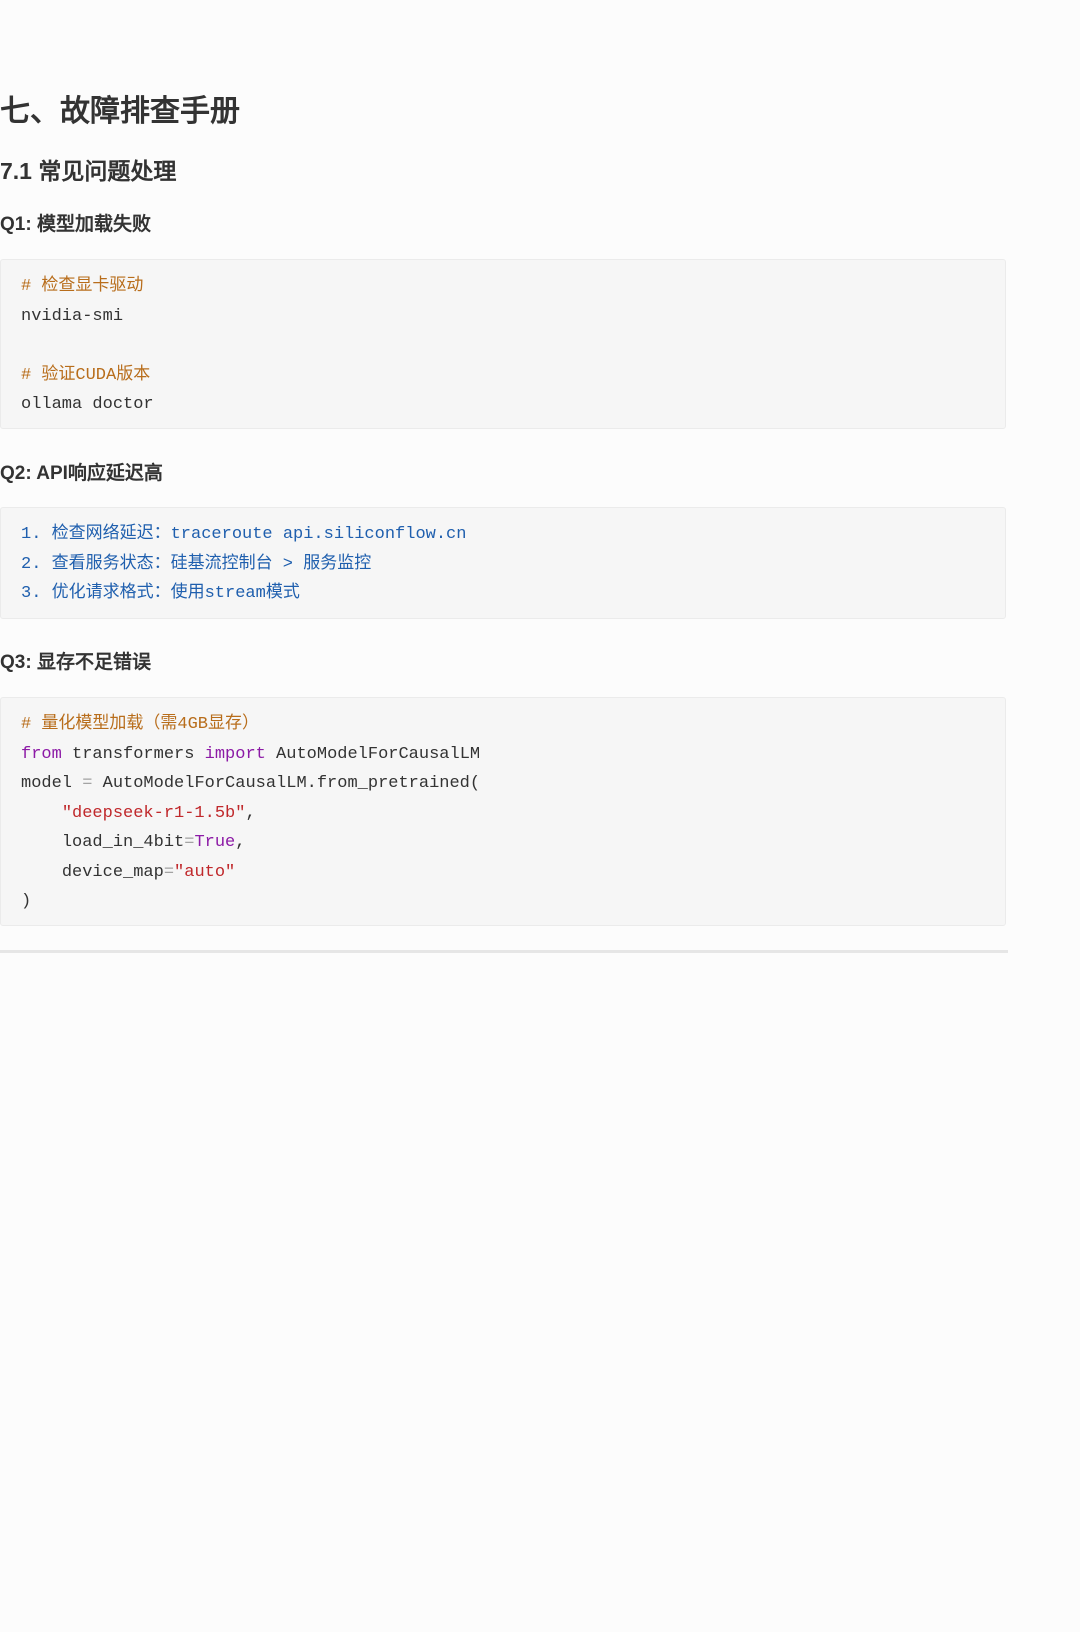  Describe the element at coordinates (373, 754) in the screenshot. I see `class-name: AutoModelForCausalLM` at that location.